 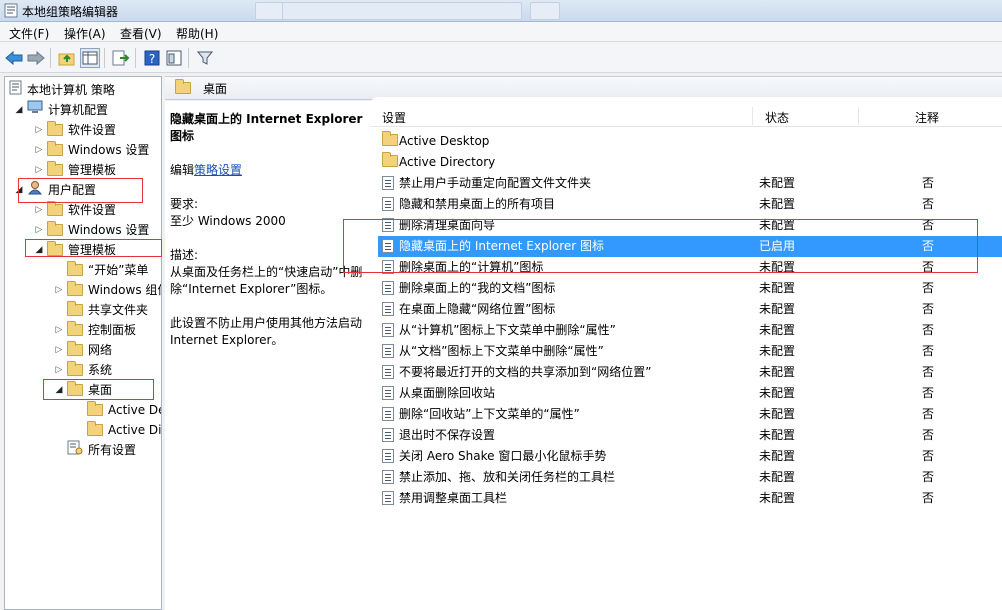 I want to click on tree-item-computer-config: ◢ 计算机配置, so click(x=60, y=110).